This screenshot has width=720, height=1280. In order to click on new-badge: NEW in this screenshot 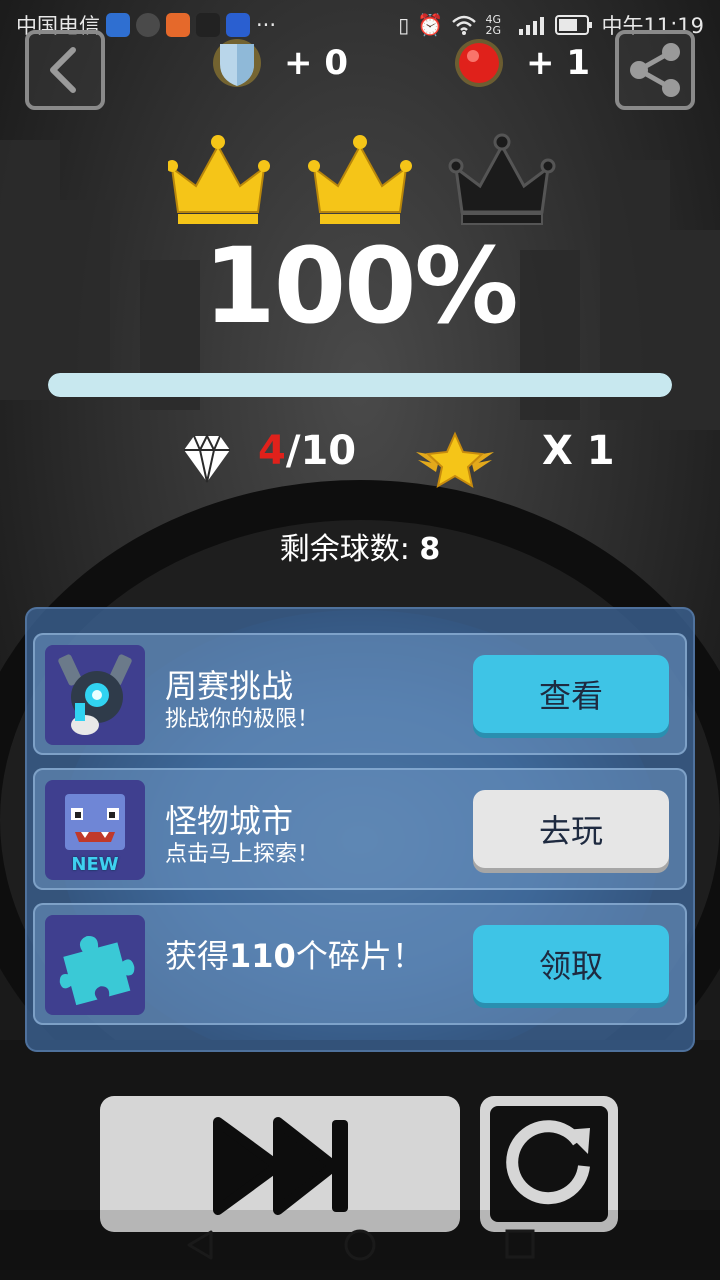, I will do `click(95, 864)`.